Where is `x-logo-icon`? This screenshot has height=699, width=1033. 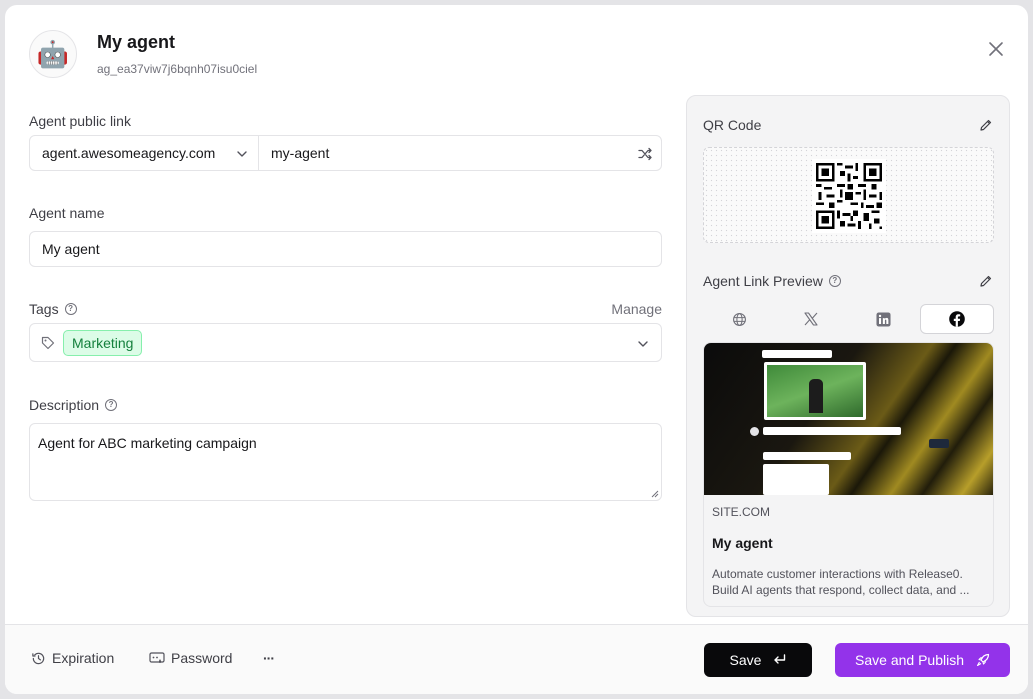 x-logo-icon is located at coordinates (811, 319).